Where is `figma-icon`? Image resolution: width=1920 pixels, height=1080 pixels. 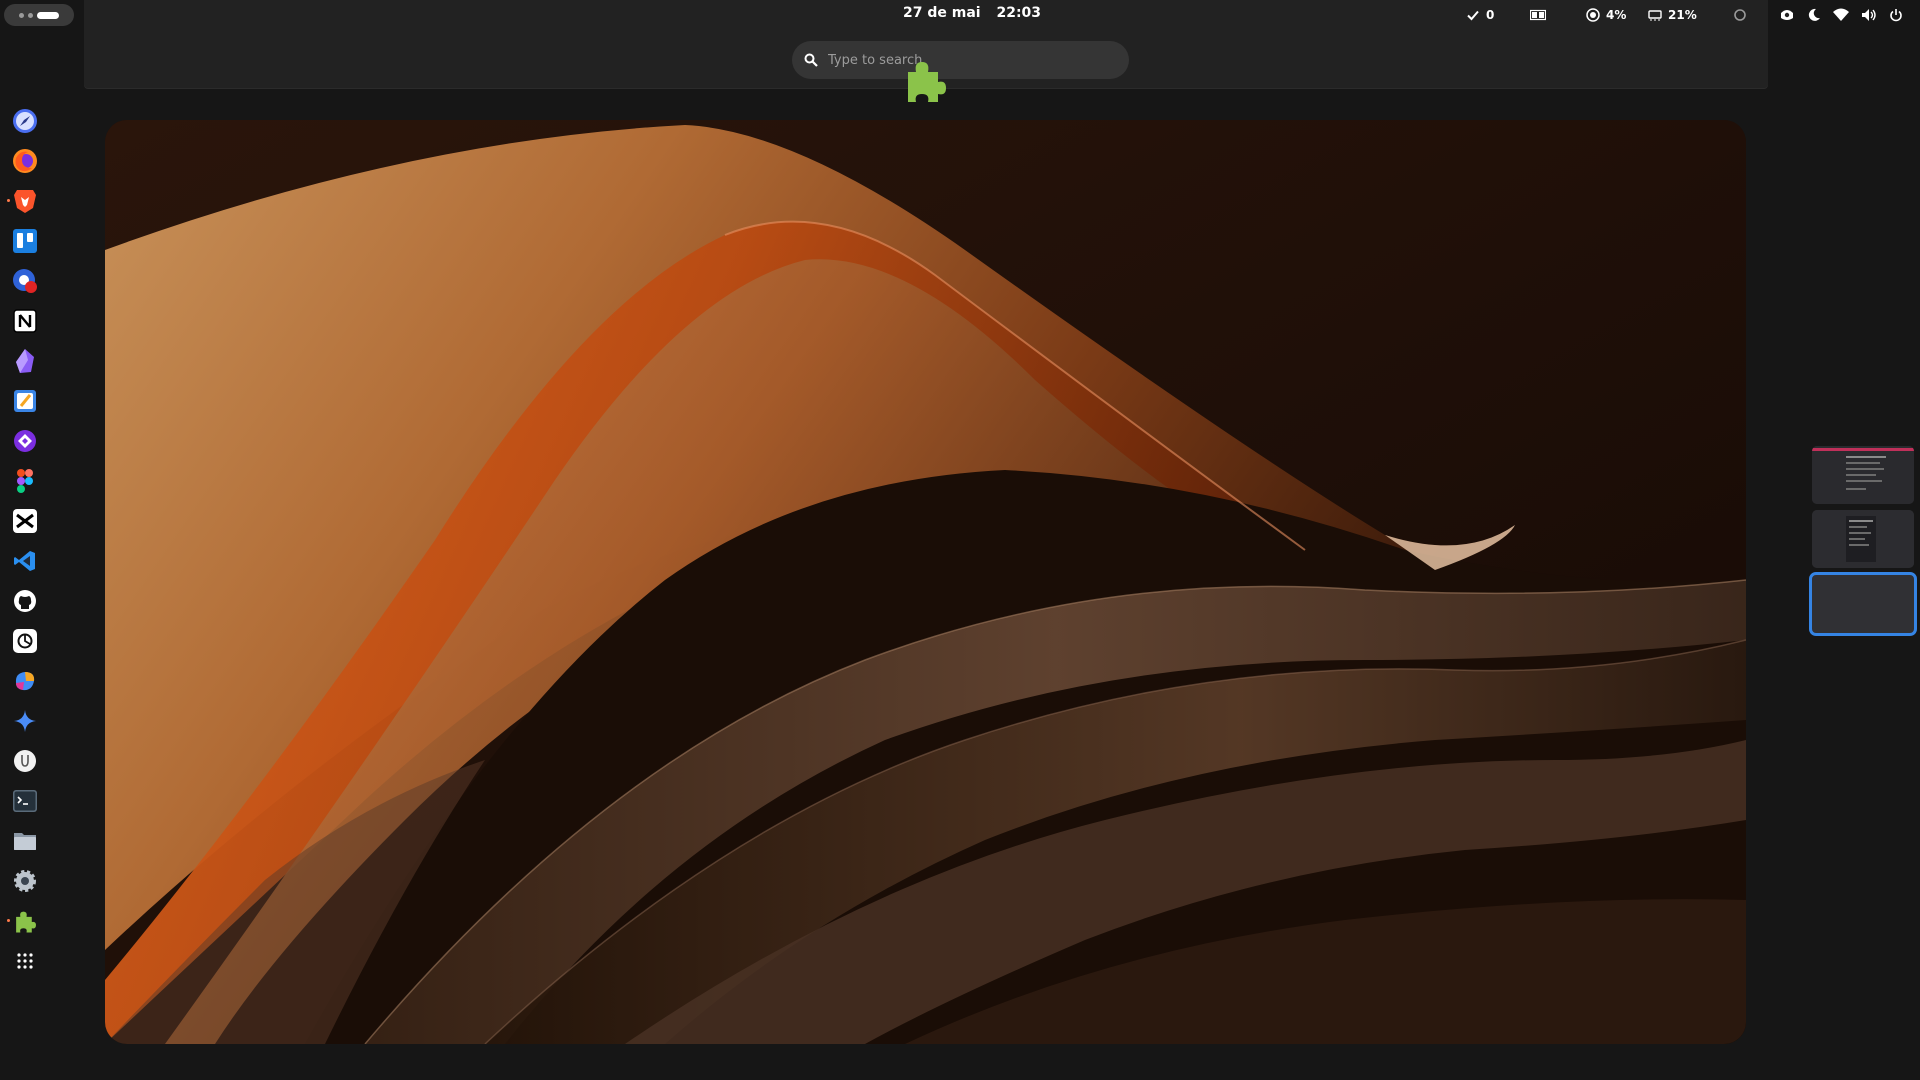 figma-icon is located at coordinates (25, 481).